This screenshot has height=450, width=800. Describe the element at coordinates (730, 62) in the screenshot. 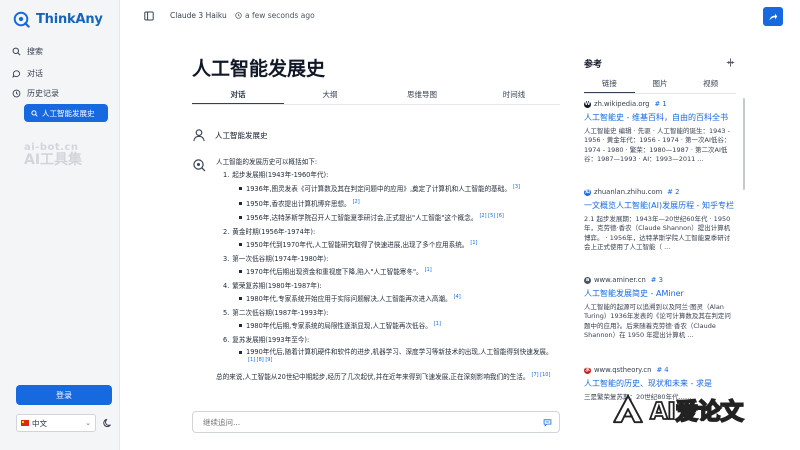

I see `collapse-panel-icon` at that location.